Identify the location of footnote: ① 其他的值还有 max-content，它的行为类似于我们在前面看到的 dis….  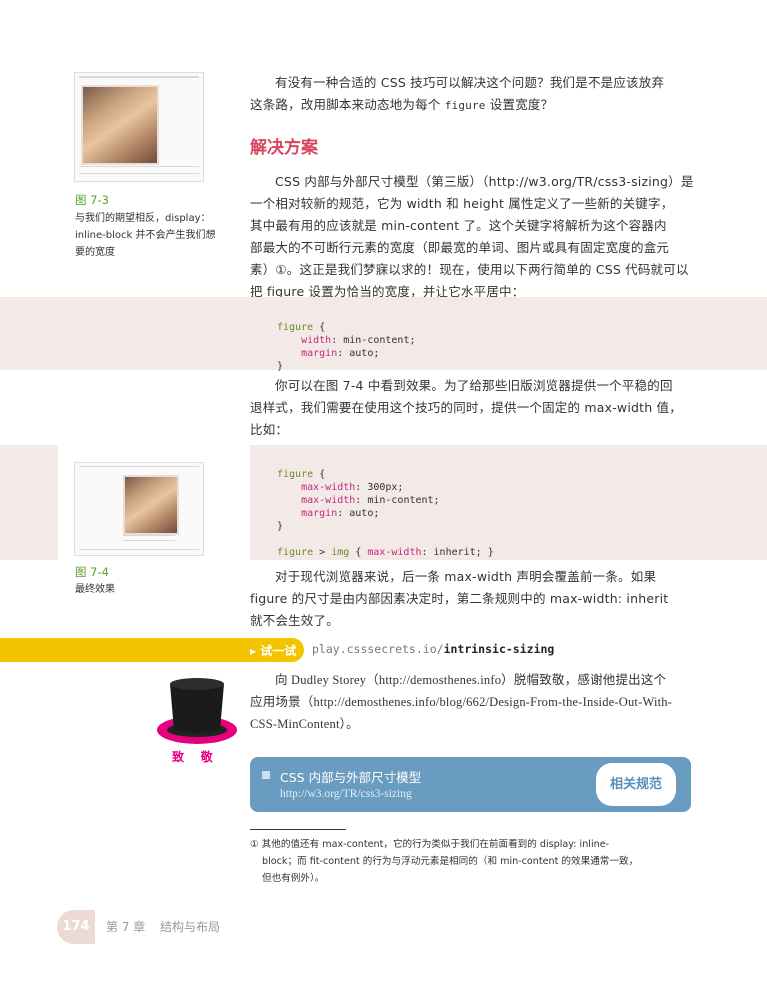
(444, 861).